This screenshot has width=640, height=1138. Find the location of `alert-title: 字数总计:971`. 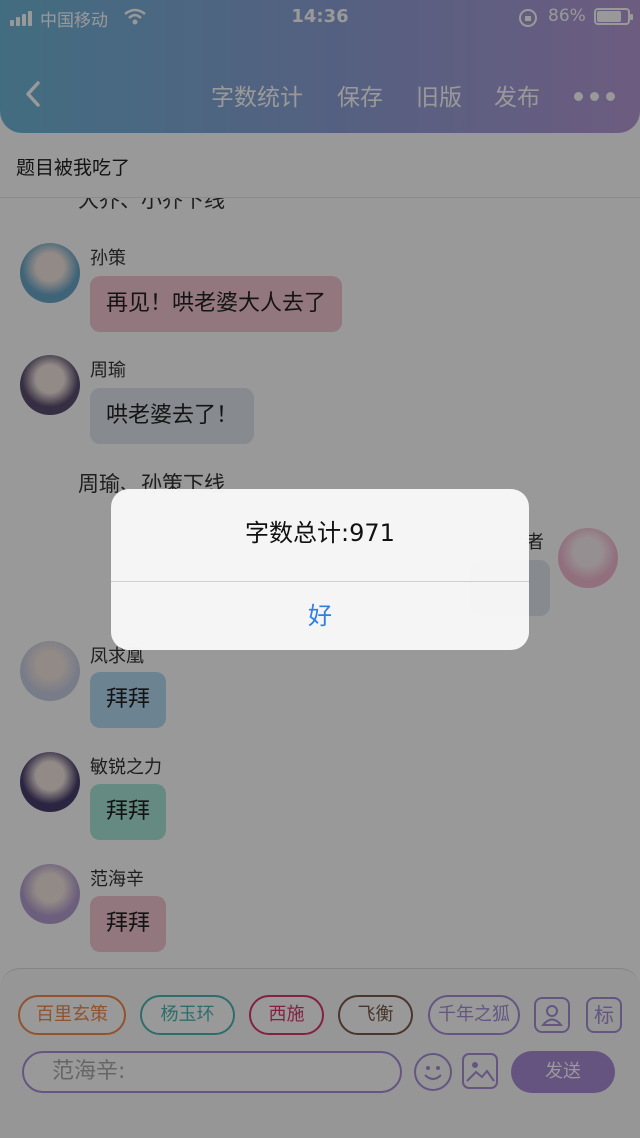

alert-title: 字数总计:971 is located at coordinates (320, 533).